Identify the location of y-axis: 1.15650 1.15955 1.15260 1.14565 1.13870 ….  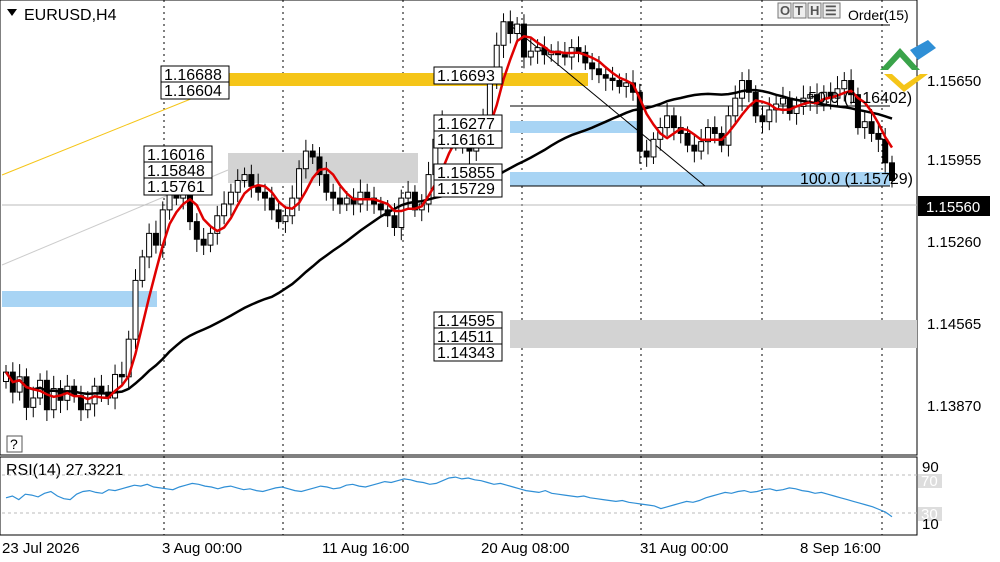
(954, 244).